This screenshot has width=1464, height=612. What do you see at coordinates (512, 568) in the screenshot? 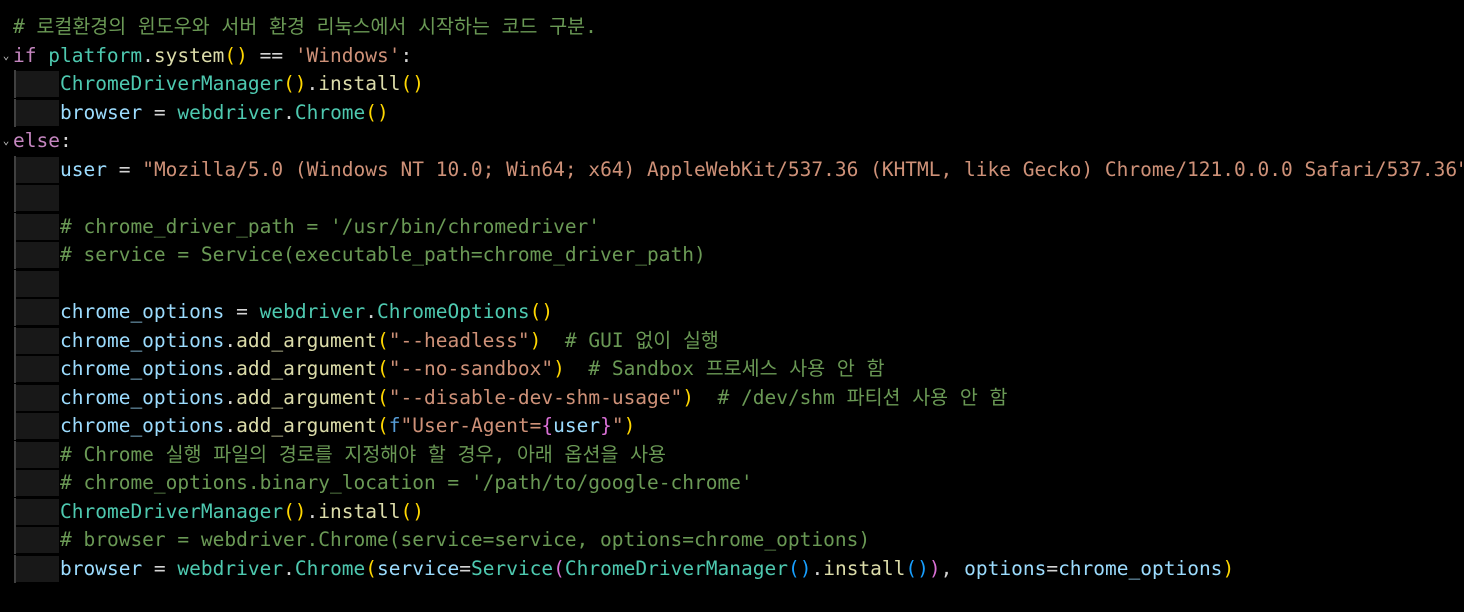
I see `code-token: Service` at bounding box center [512, 568].